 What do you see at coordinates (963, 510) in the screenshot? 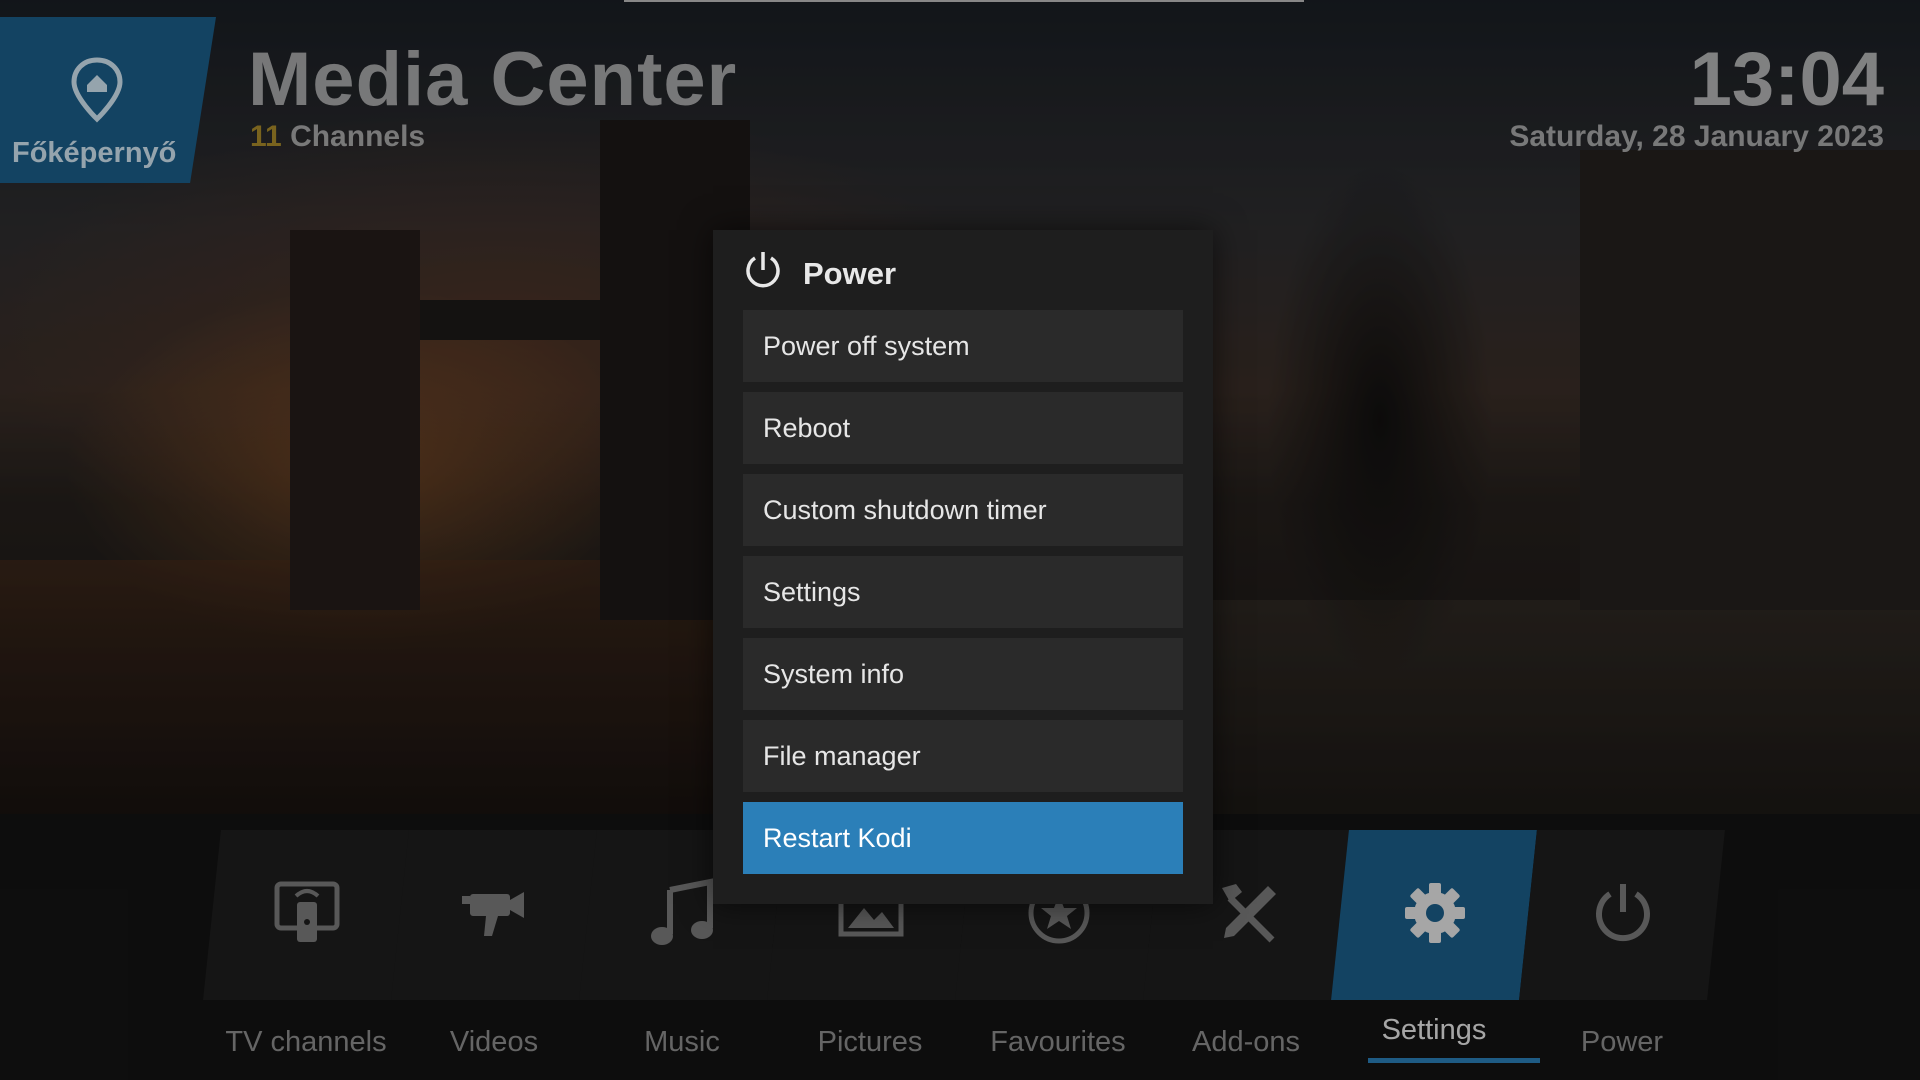
I see `option-custom-shutdown-timer: Custom shutdown timer` at bounding box center [963, 510].